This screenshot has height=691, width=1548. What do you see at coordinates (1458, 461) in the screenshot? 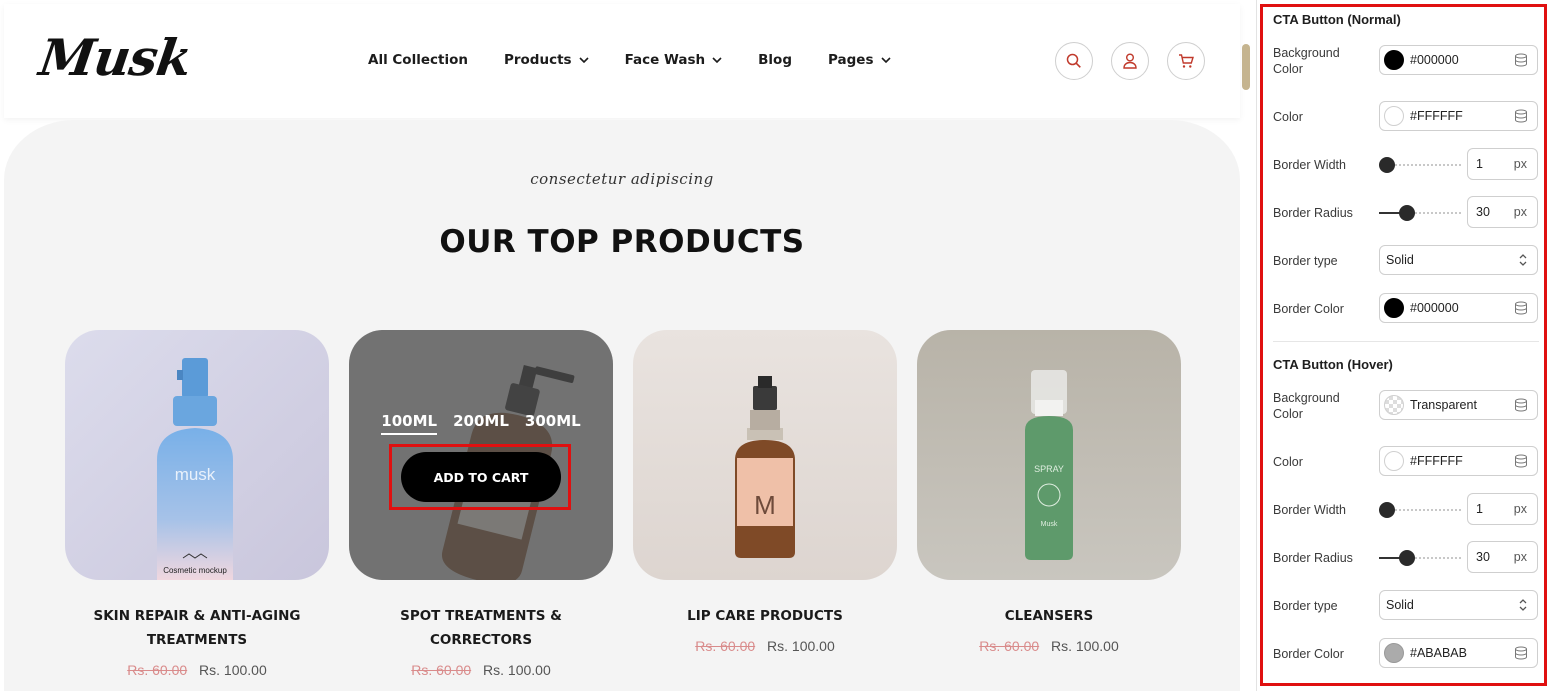
I see `hover-text-color-field: #FFFFFF` at bounding box center [1458, 461].